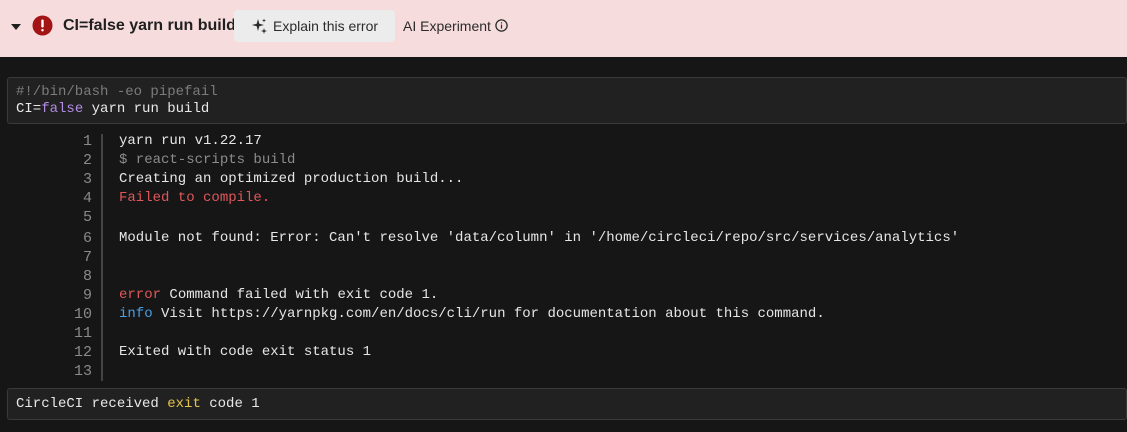 This screenshot has width=1127, height=432. What do you see at coordinates (136, 314) in the screenshot?
I see `info-tag: info` at bounding box center [136, 314].